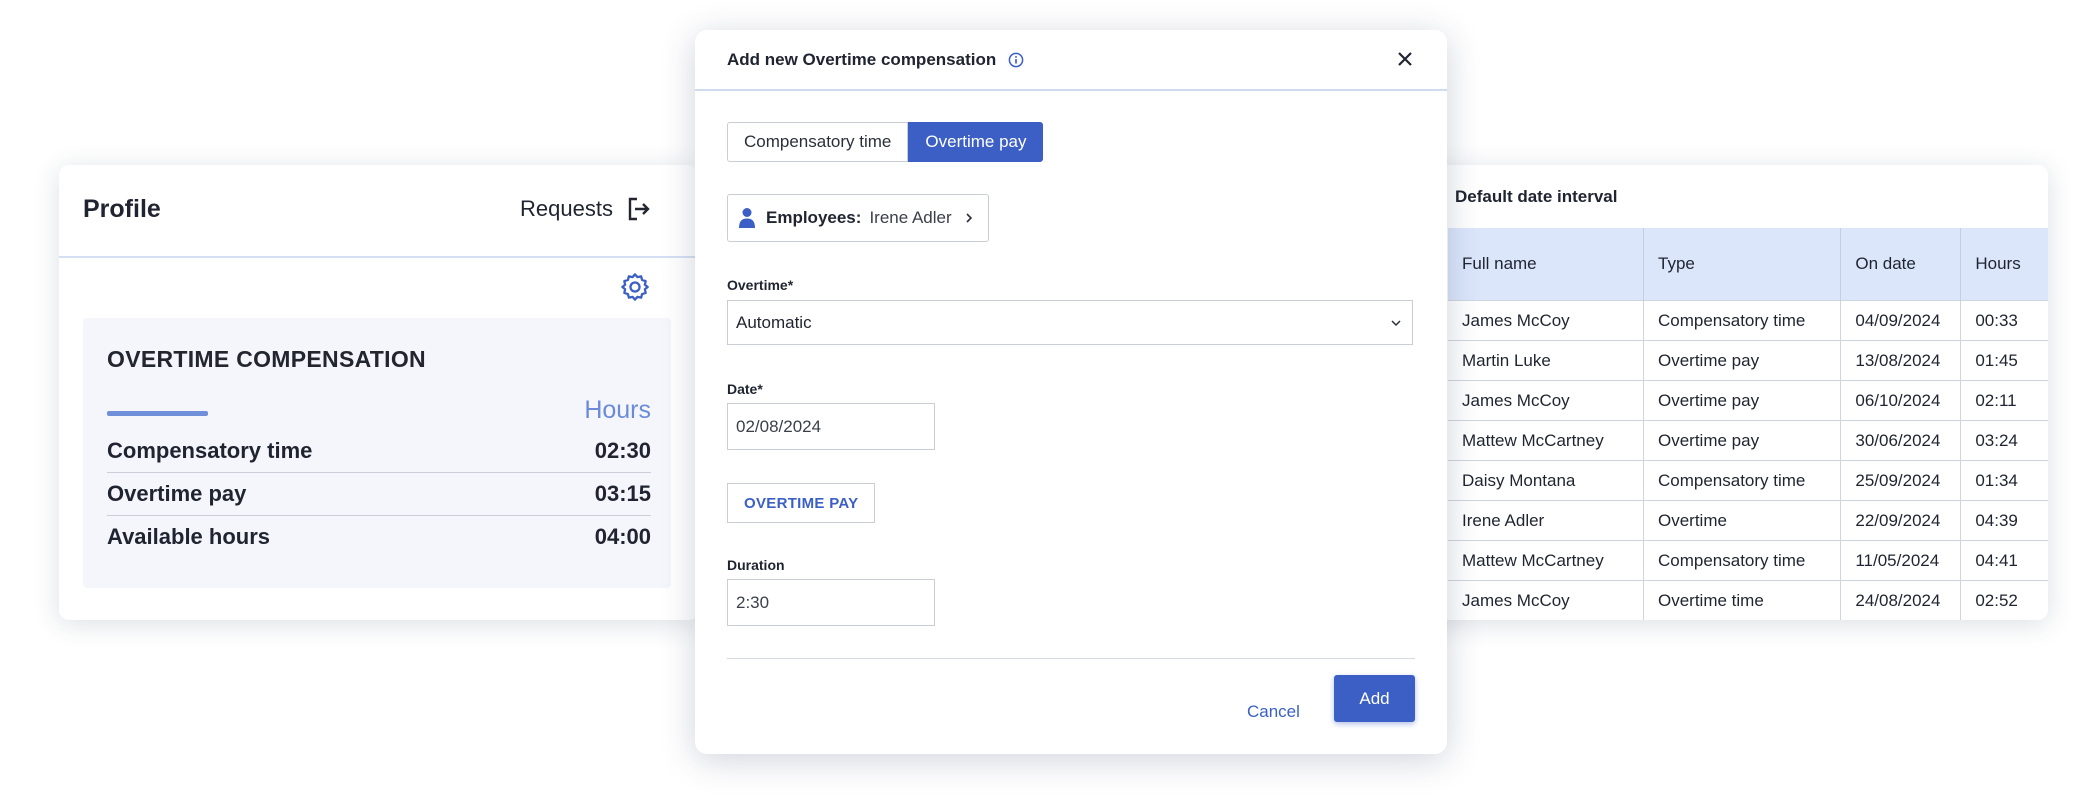 The width and height of the screenshot is (2088, 804). Describe the element at coordinates (622, 450) in the screenshot. I see `summary-value: 02:30` at that location.